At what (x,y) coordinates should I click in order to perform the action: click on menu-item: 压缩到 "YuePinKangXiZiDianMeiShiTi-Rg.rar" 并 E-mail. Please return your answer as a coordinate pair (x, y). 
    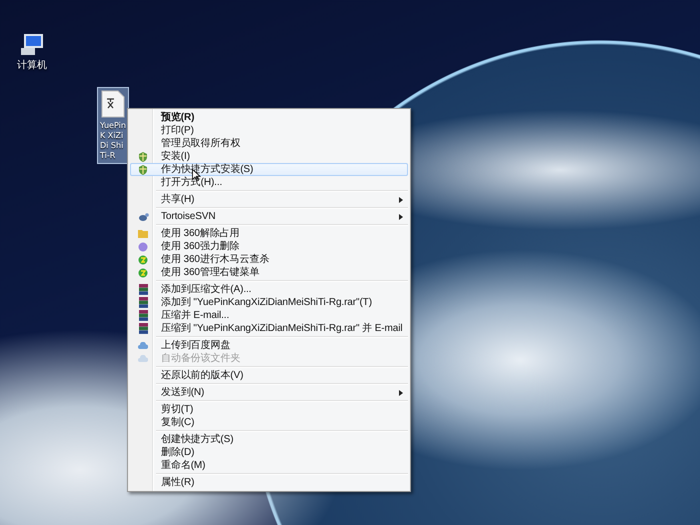
    Looking at the image, I should click on (269, 328).